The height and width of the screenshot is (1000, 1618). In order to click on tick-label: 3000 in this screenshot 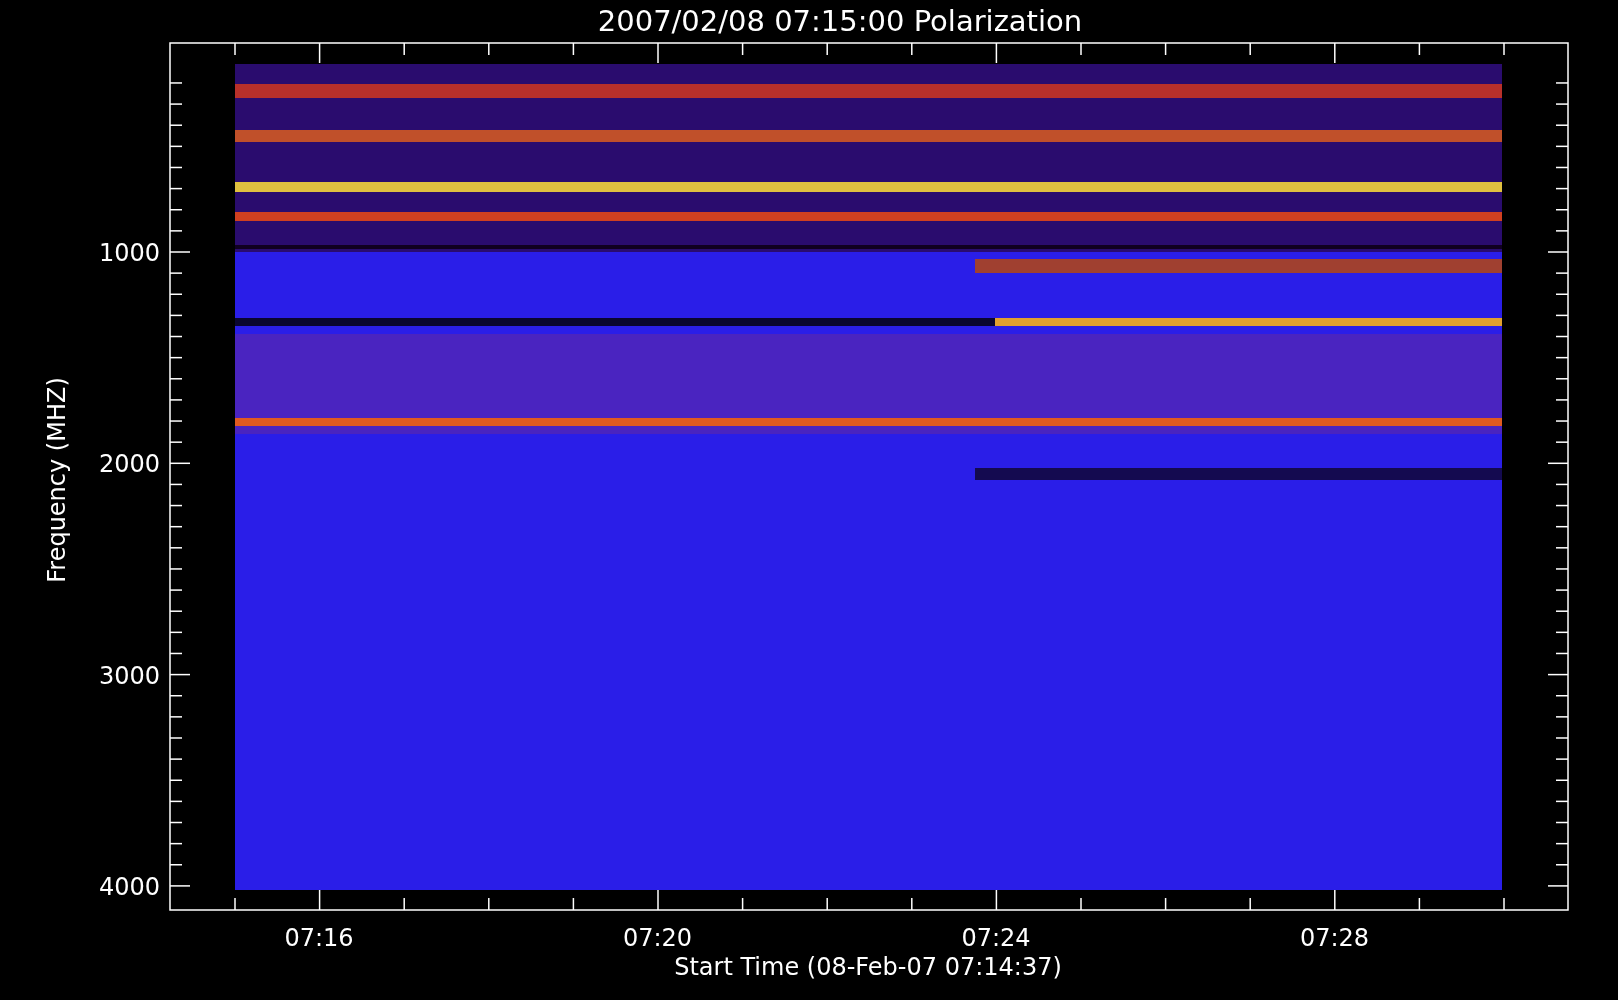, I will do `click(129, 675)`.